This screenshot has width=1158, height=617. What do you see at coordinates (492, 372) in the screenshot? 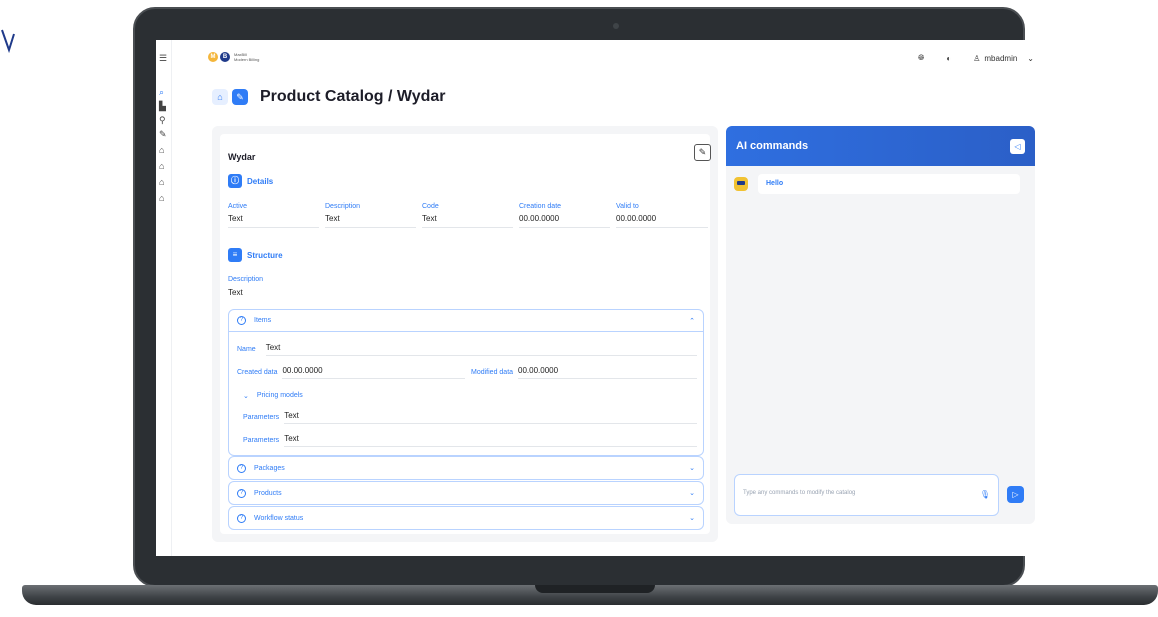
I see `modified-label: Modified data` at bounding box center [492, 372].